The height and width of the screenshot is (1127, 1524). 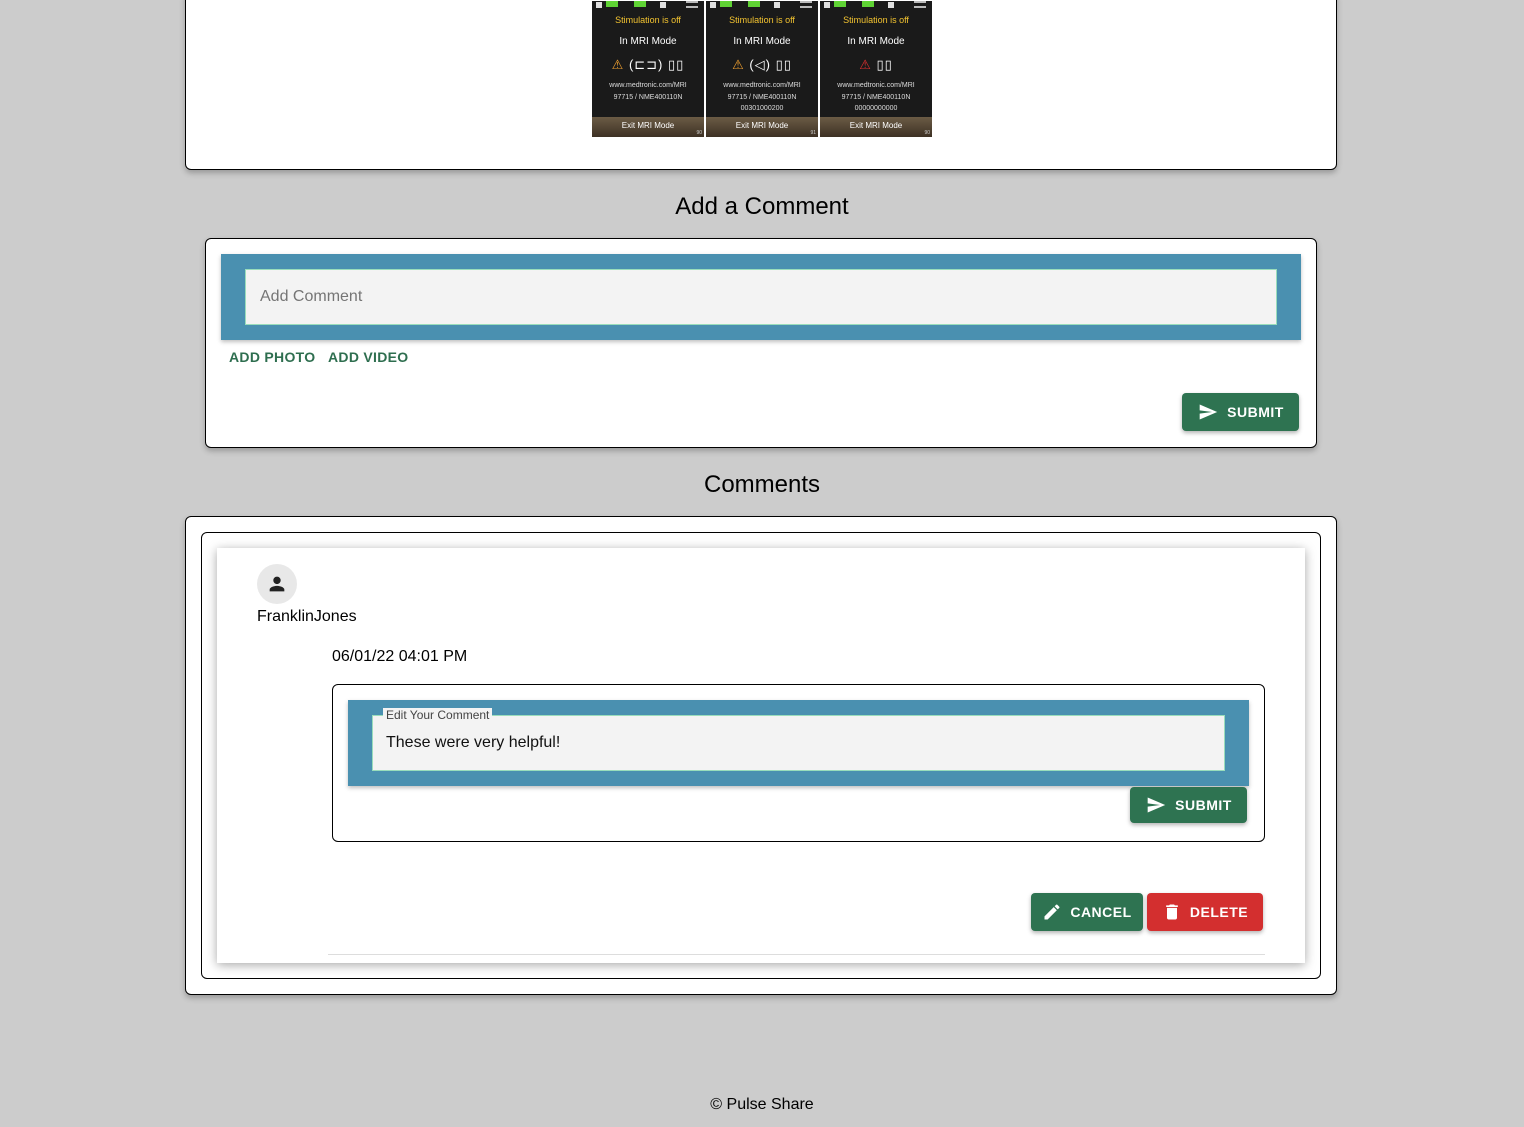 What do you see at coordinates (438, 715) in the screenshot?
I see `edit-comment-label: Edit Your Comment` at bounding box center [438, 715].